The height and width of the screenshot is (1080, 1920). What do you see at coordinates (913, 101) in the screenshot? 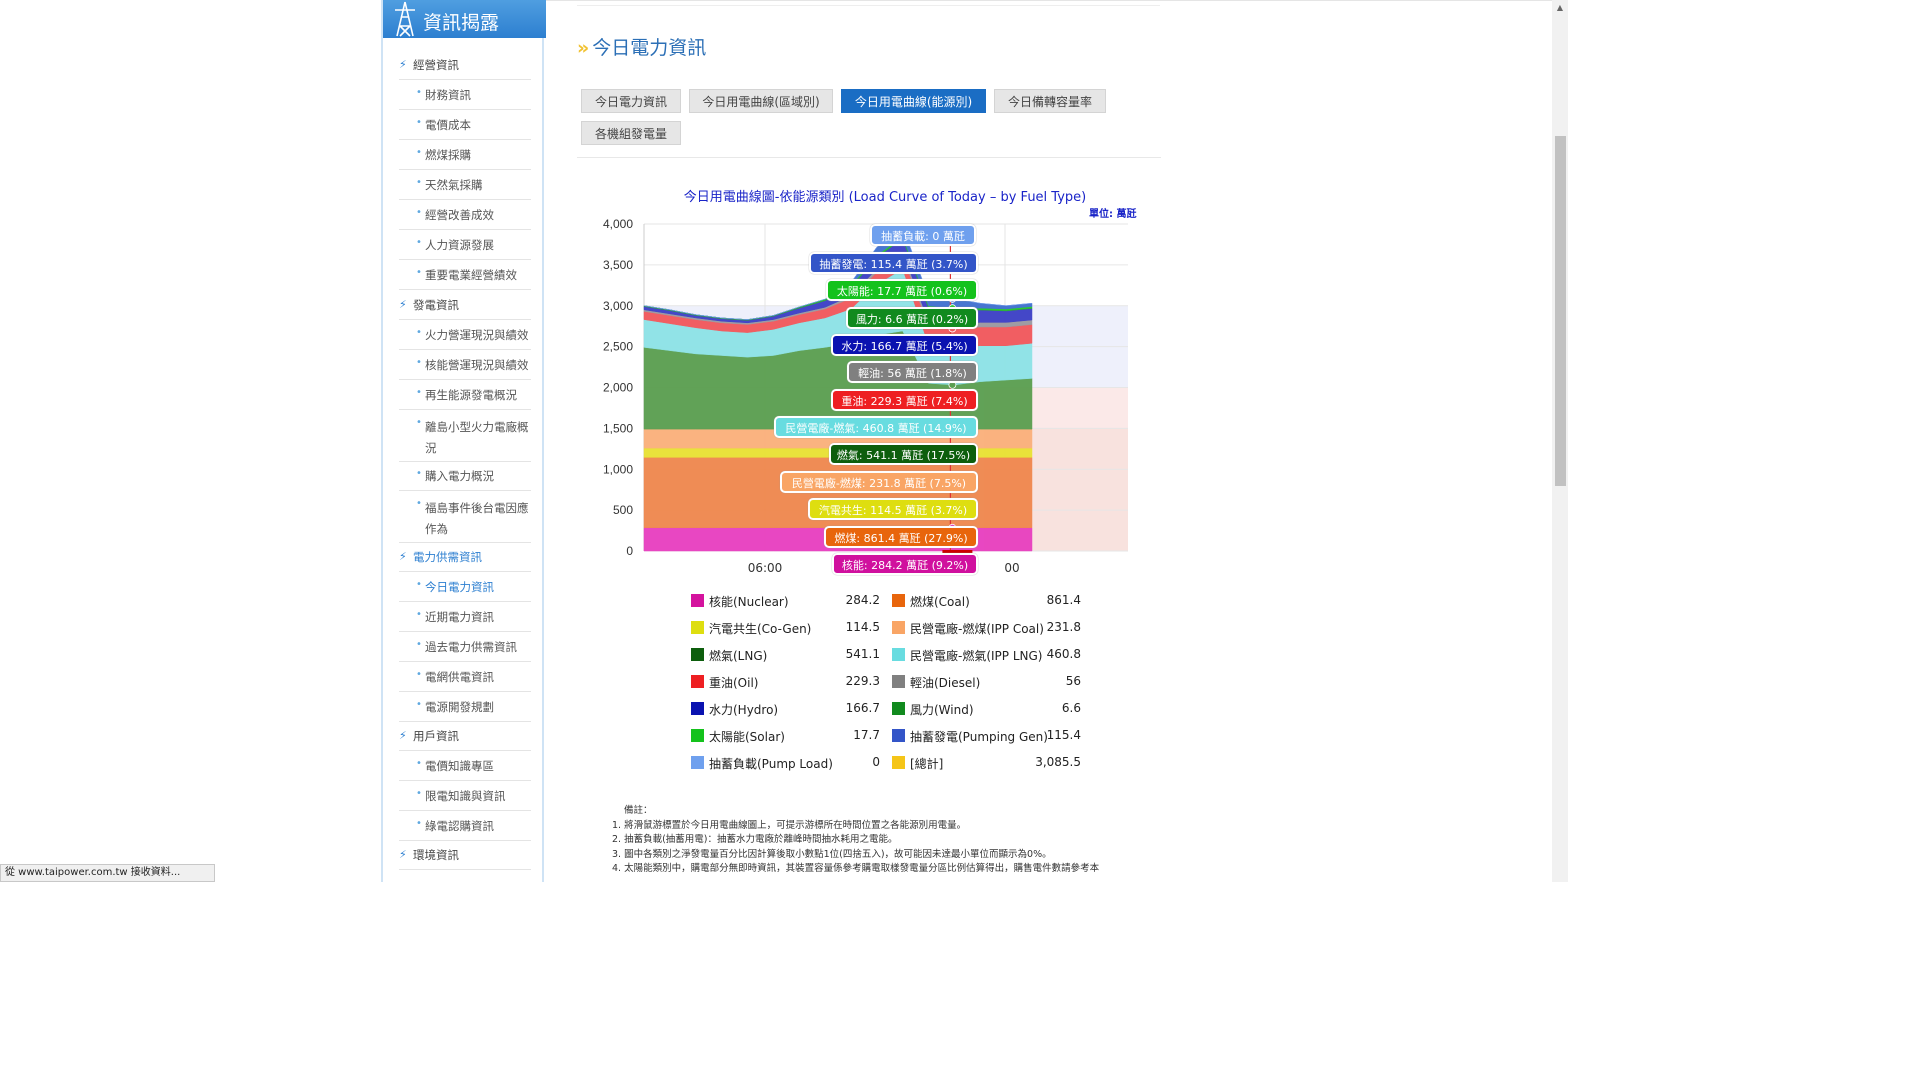
I see `tab-load-curve-fuel: 今日用電曲線(能源別)` at bounding box center [913, 101].